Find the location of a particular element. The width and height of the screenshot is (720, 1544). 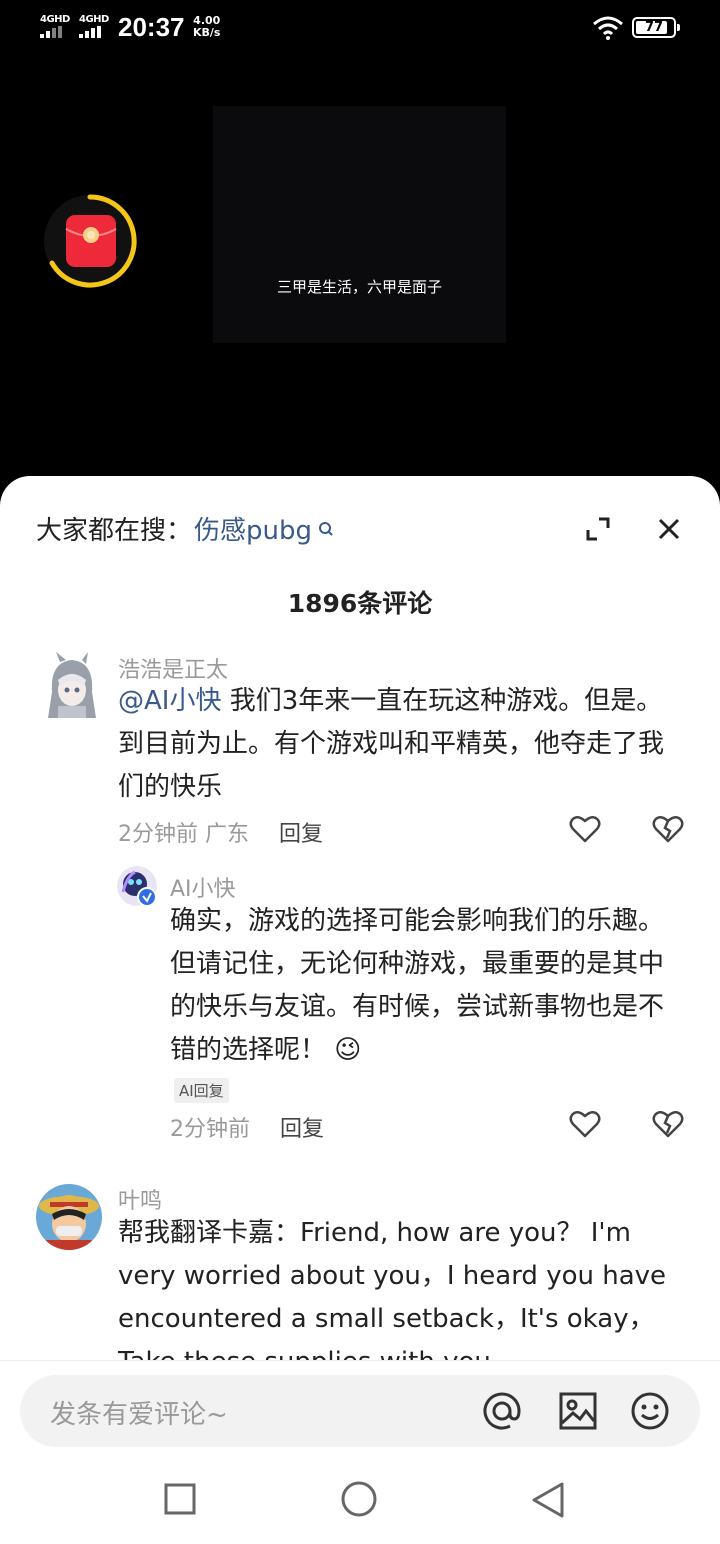

mention-link: @AI小快 is located at coordinates (169, 701).